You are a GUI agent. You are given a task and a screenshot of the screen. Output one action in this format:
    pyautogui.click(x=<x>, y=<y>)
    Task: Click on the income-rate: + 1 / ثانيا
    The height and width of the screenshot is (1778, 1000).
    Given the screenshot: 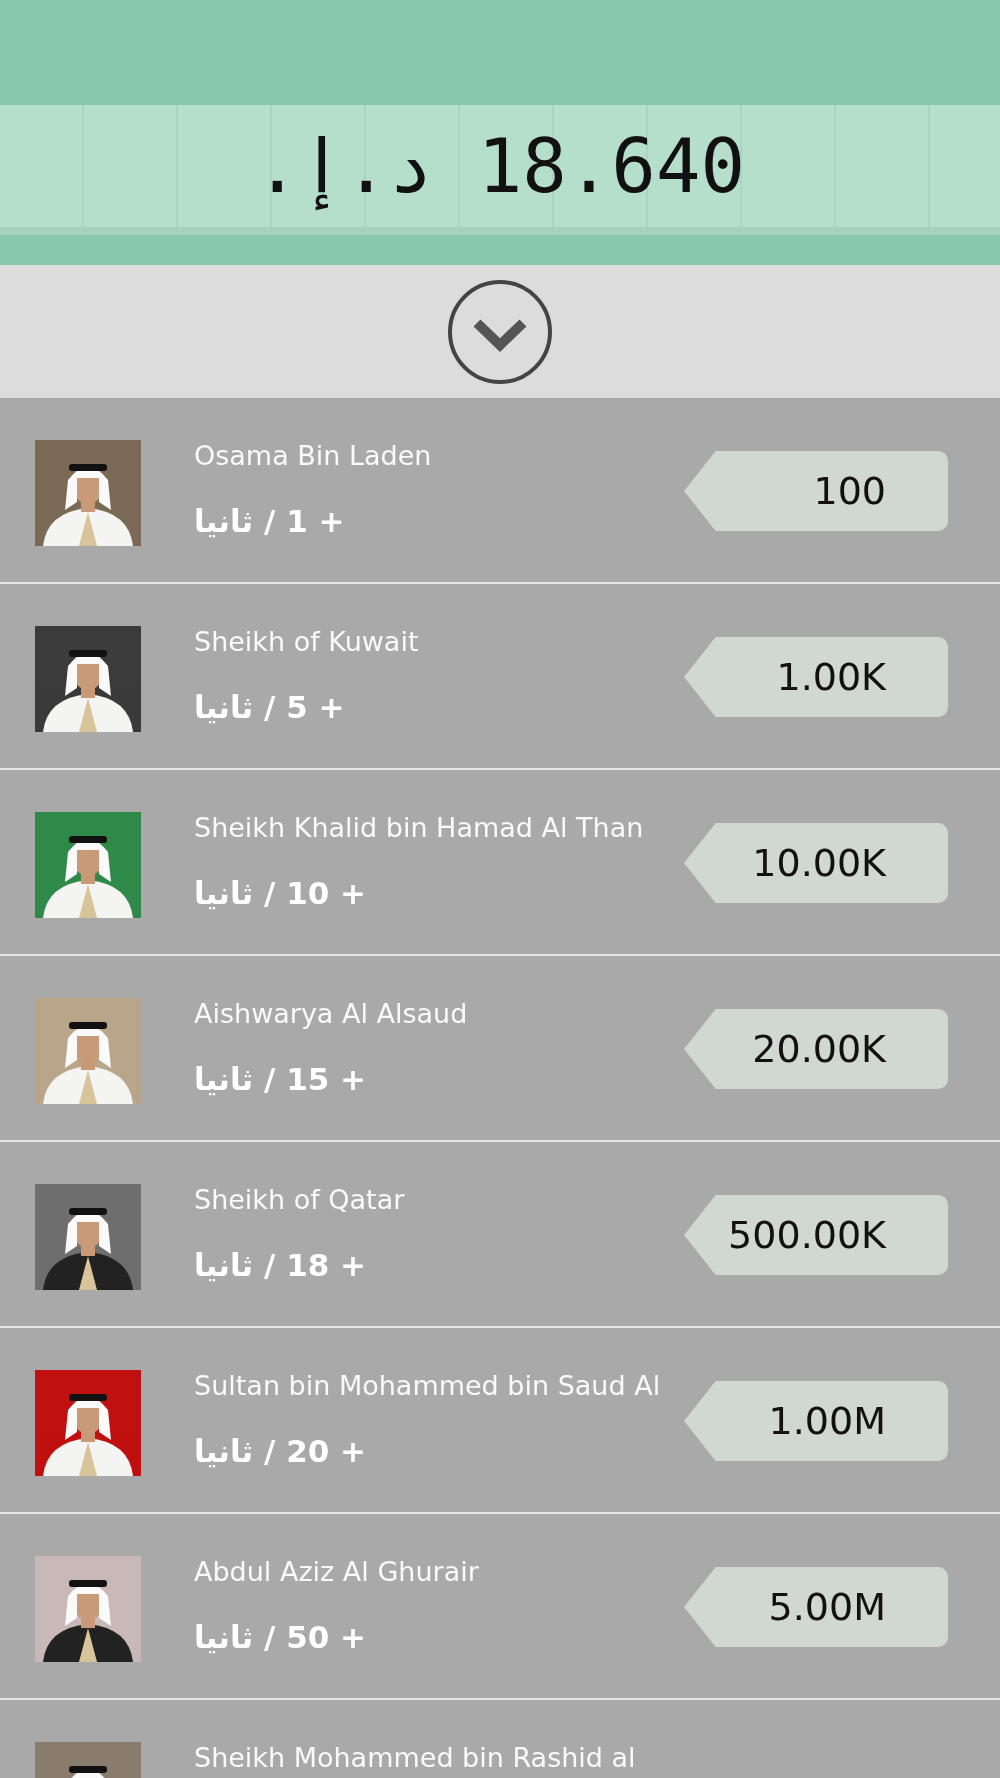 What is the action you would take?
    pyautogui.click(x=269, y=521)
    